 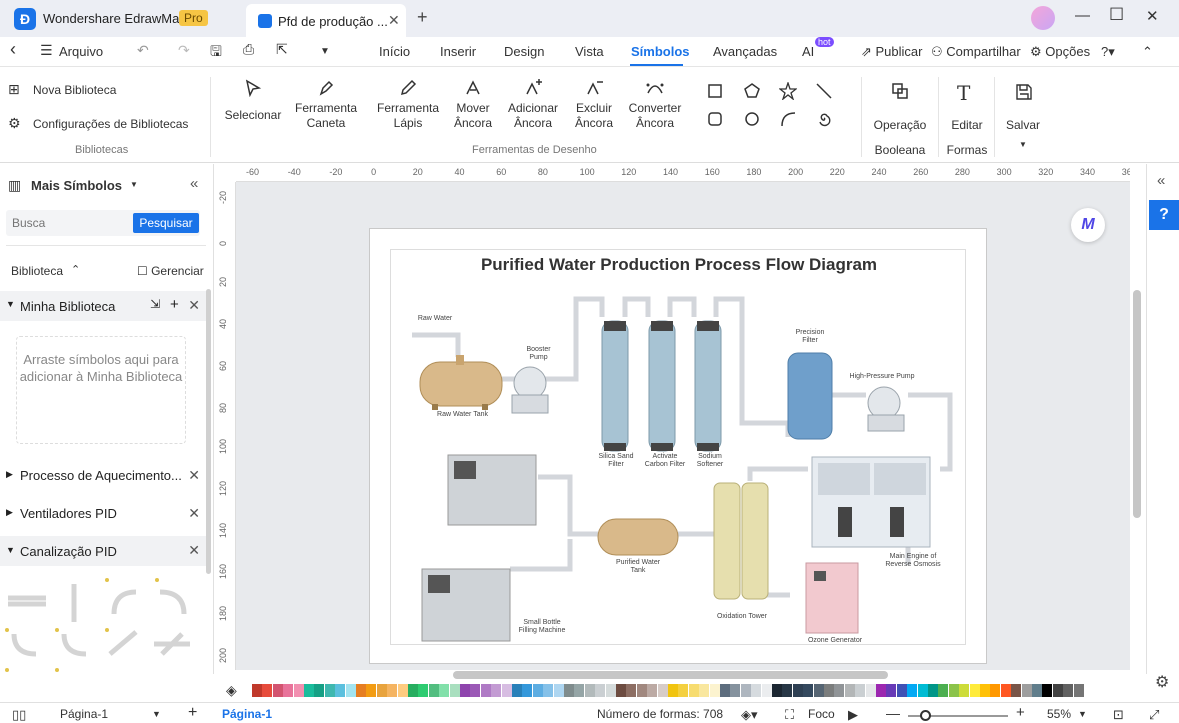 What do you see at coordinates (1152, 16) in the screenshot?
I see `close-window-button: ✕` at bounding box center [1152, 16].